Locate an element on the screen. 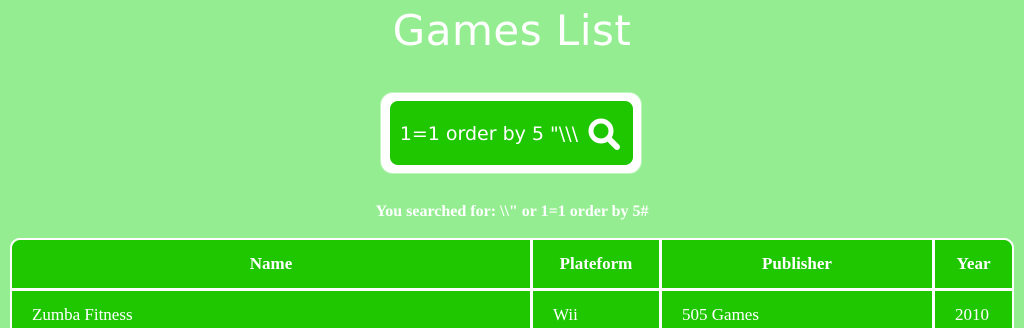  search-icon is located at coordinates (604, 134).